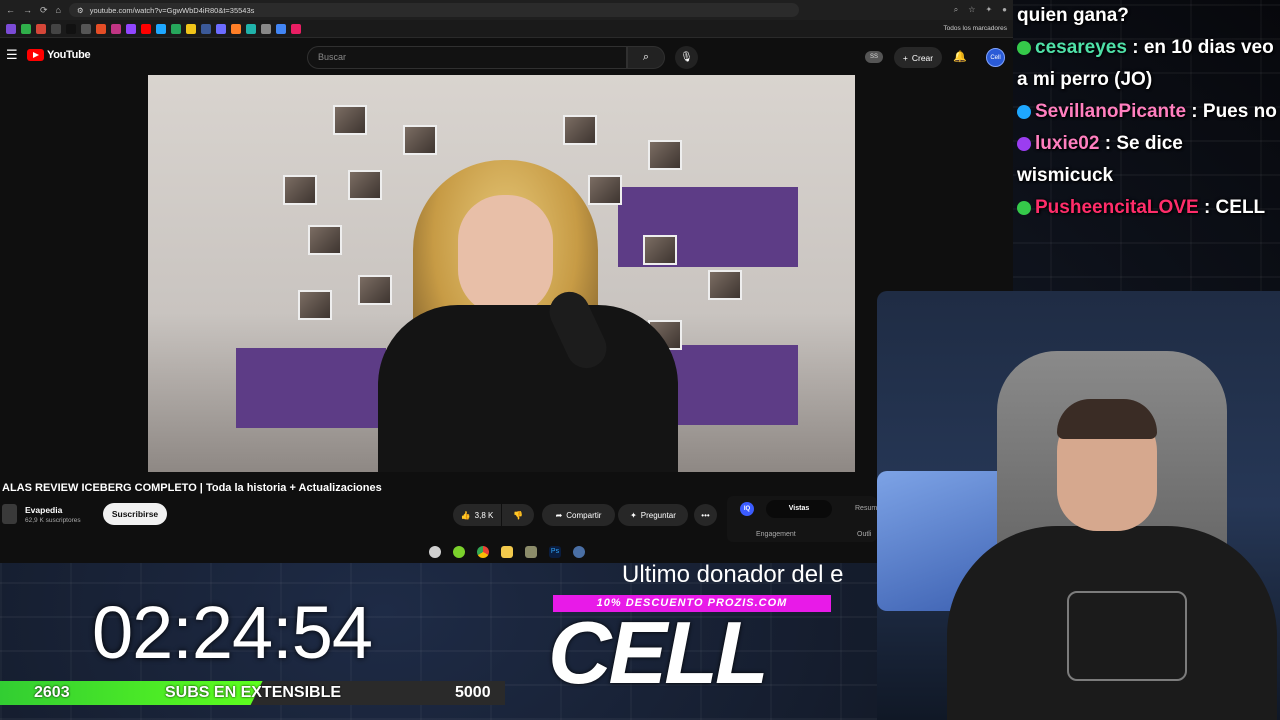  Describe the element at coordinates (975, 28) in the screenshot. I see `all-bookmarks-folder: Todos los marcadores` at that location.